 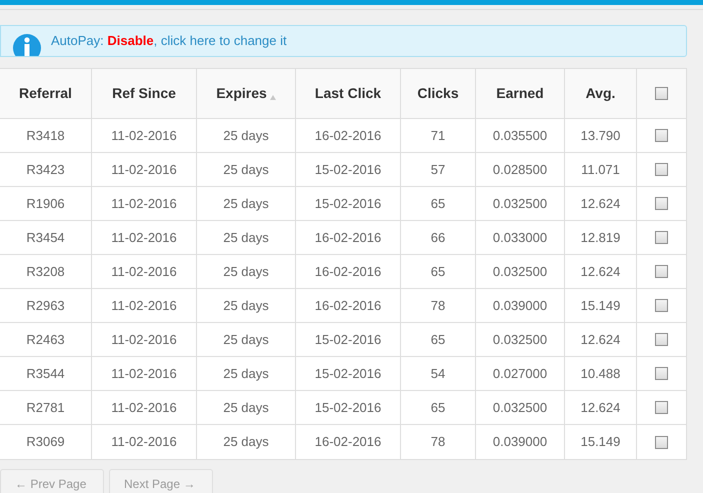 What do you see at coordinates (45, 339) in the screenshot?
I see `table-cell-text: R2463` at bounding box center [45, 339].